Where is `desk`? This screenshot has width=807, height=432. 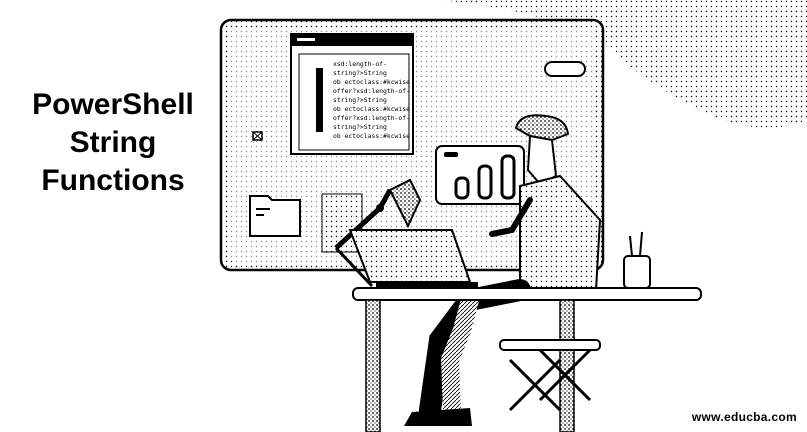 desk is located at coordinates (527, 359).